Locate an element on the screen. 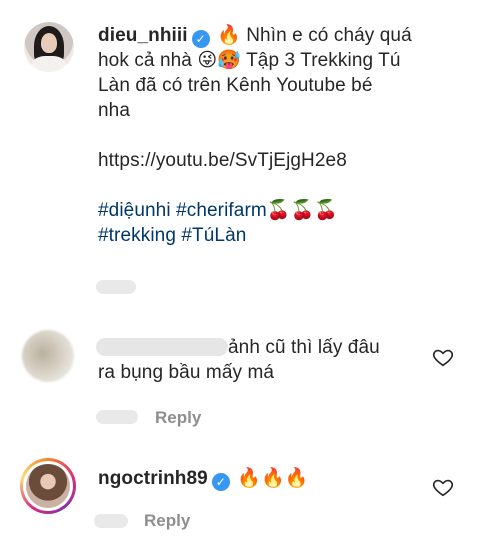 The height and width of the screenshot is (540, 492). hashtag-trekking: #trekking is located at coordinates (137, 235).